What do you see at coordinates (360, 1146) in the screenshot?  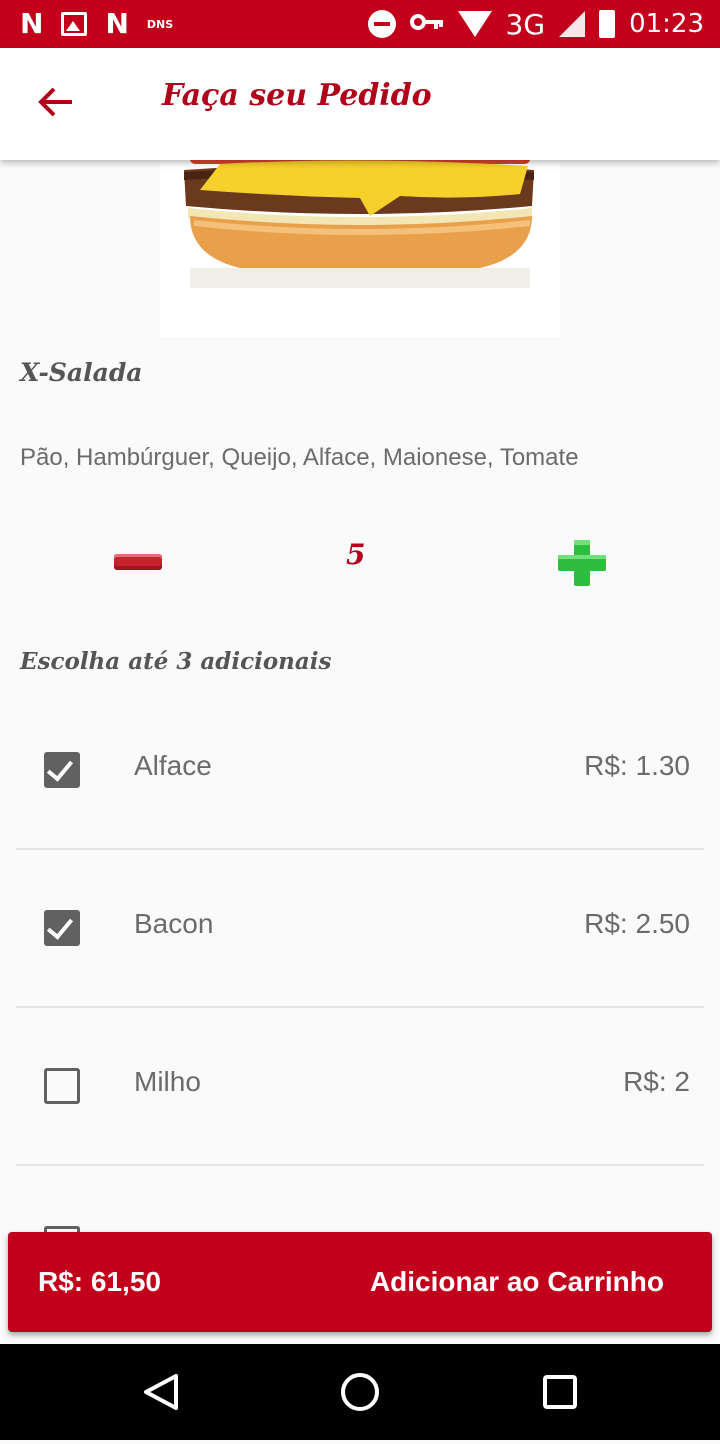 I see `list-item: Milho R$: 2` at bounding box center [360, 1146].